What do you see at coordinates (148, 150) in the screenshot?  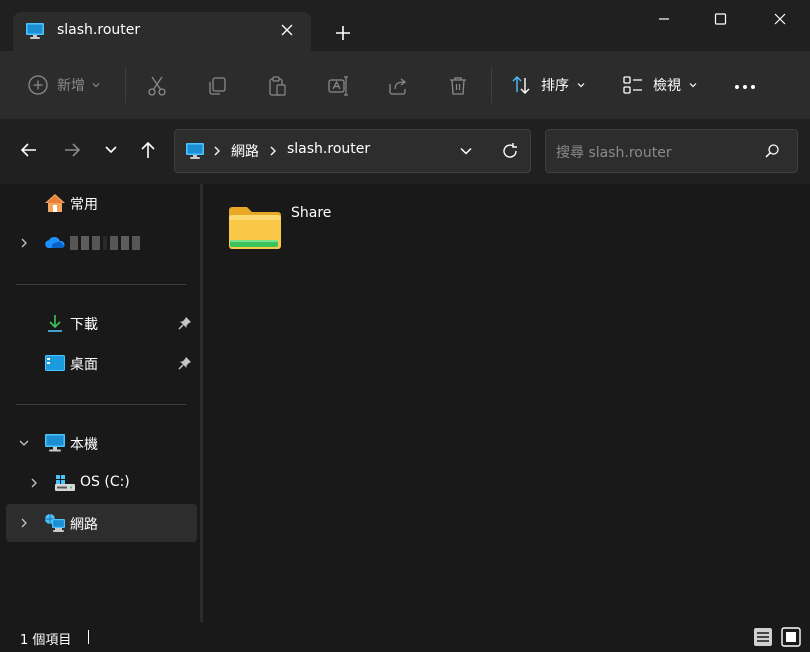 I see `up-arrow-icon` at bounding box center [148, 150].